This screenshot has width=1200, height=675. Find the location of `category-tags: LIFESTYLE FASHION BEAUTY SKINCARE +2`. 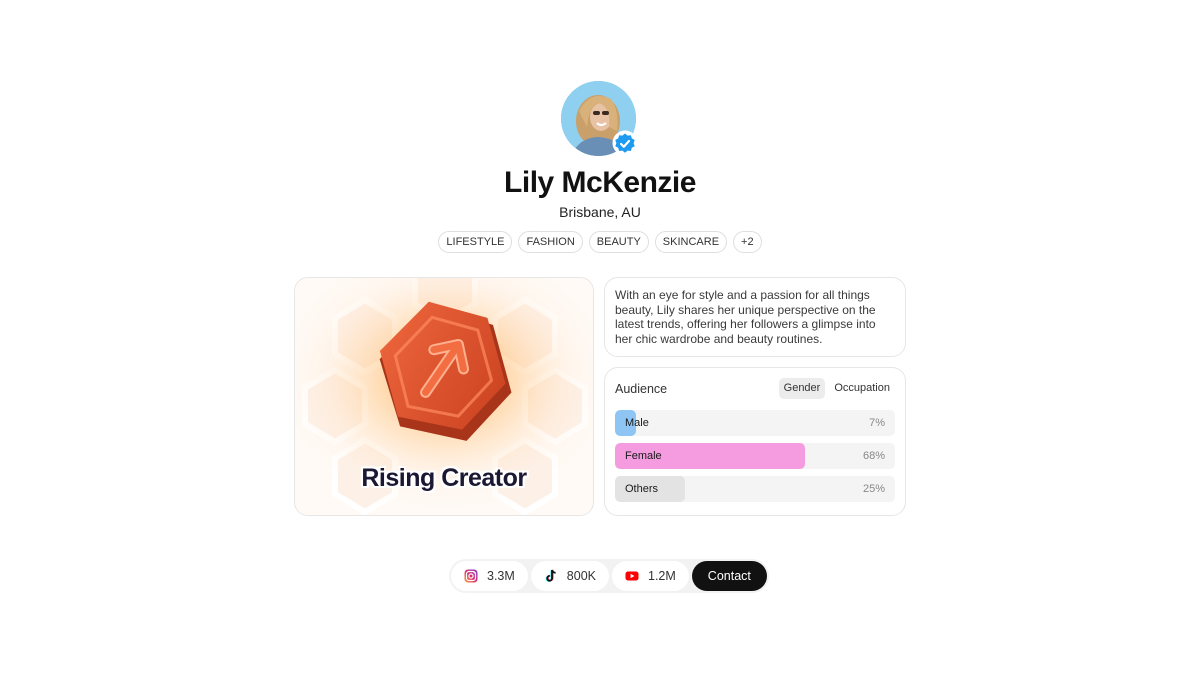

category-tags: LIFESTYLE FASHION BEAUTY SKINCARE +2 is located at coordinates (600, 242).